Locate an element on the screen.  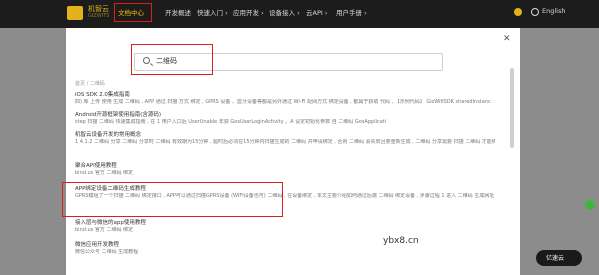
chat-icon is located at coordinates (590, 205).